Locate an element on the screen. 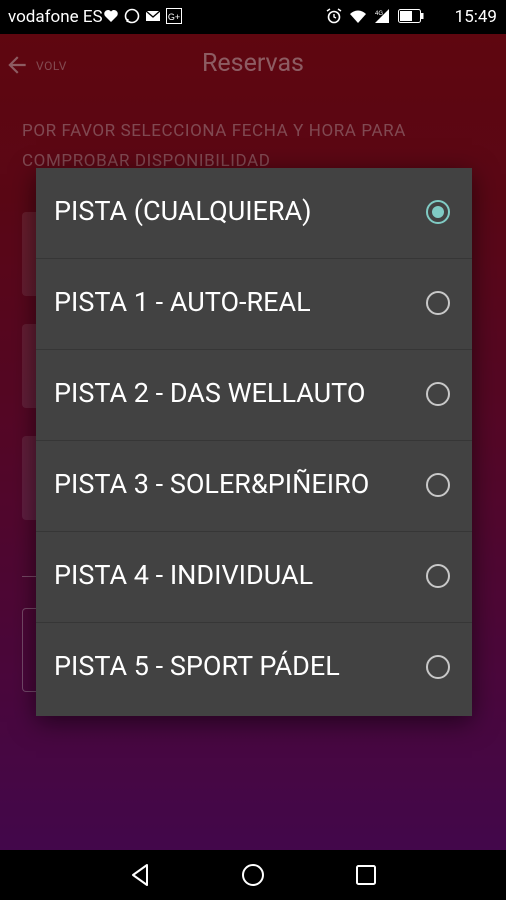  system-icons: 4G is located at coordinates (375, 16).